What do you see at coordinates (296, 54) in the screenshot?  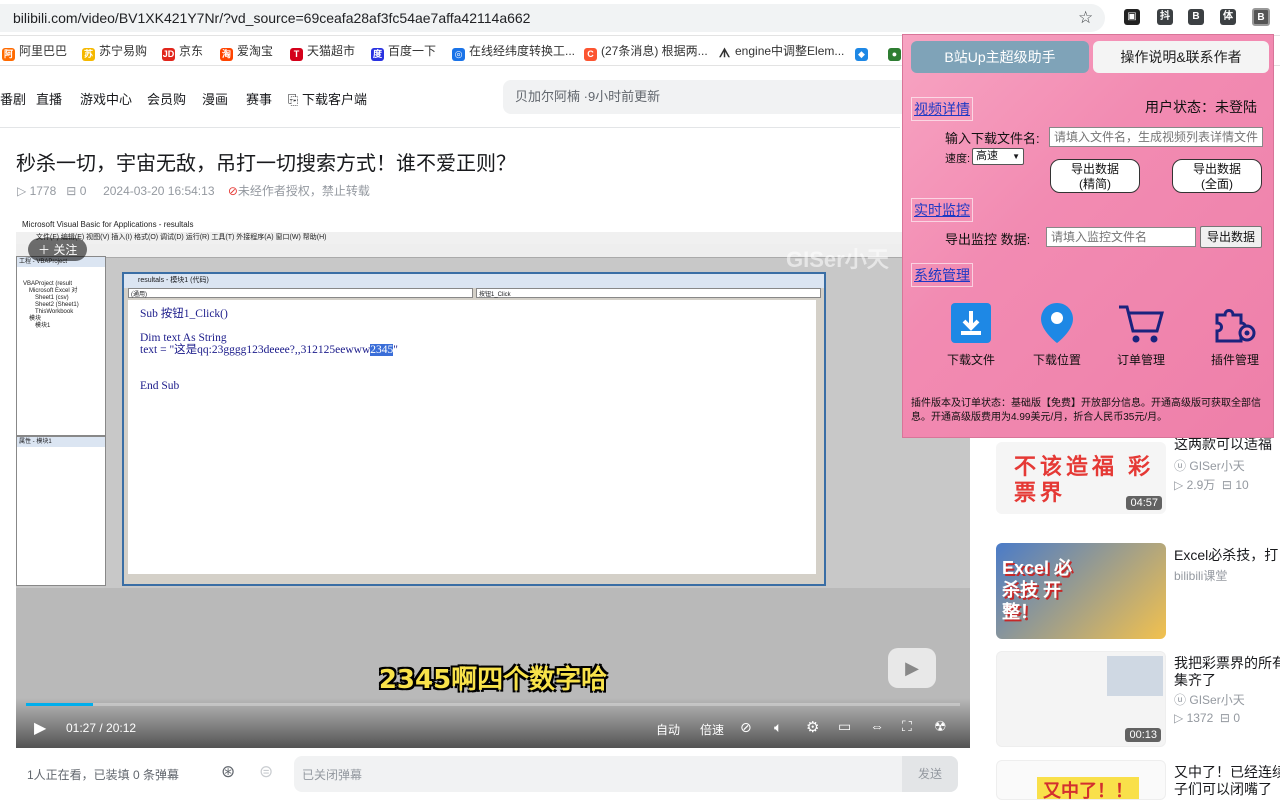 I see `tmall-icon: T` at bounding box center [296, 54].